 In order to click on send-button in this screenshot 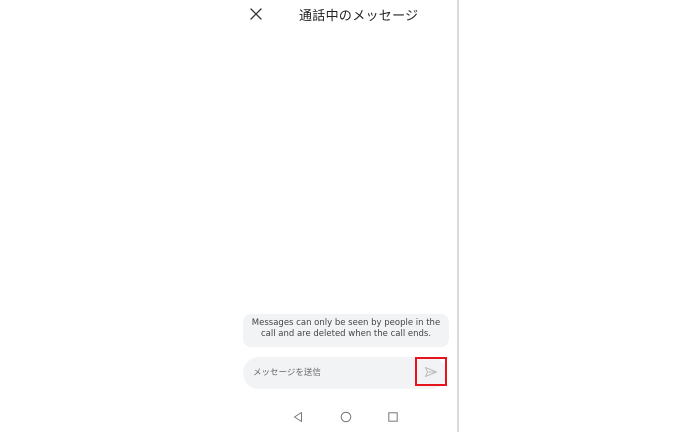, I will do `click(431, 371)`.